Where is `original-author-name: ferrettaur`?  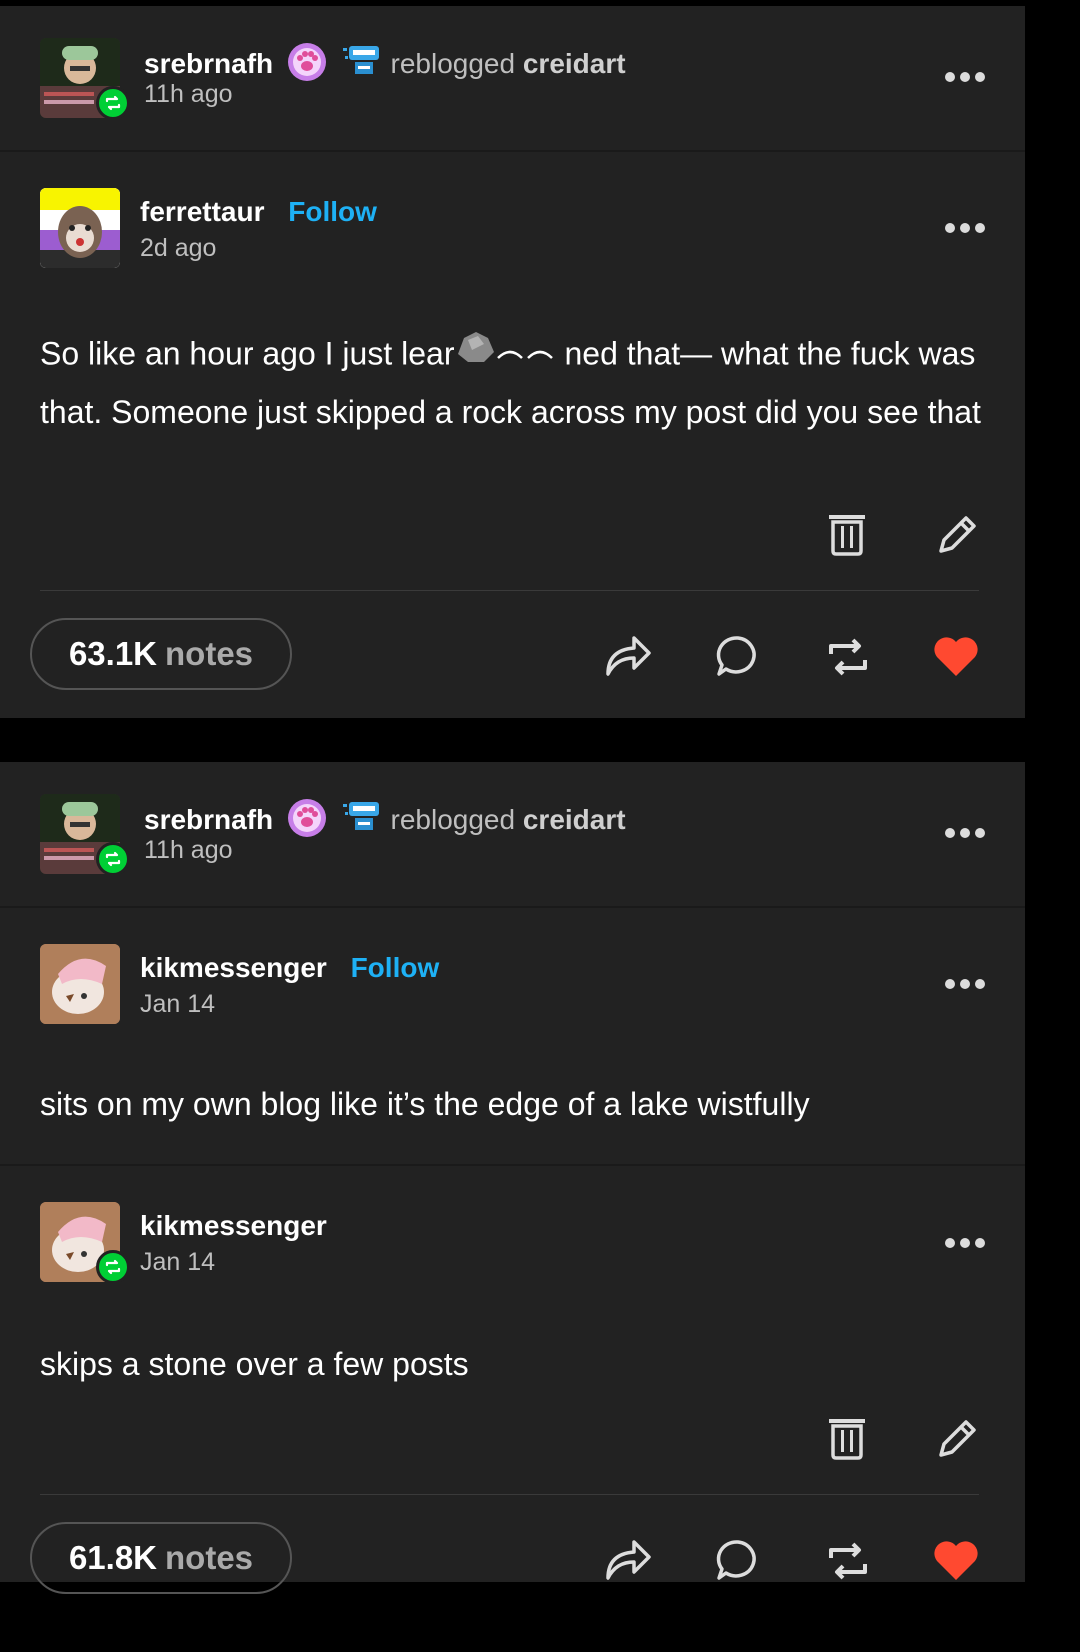 original-author-name: ferrettaur is located at coordinates (202, 211).